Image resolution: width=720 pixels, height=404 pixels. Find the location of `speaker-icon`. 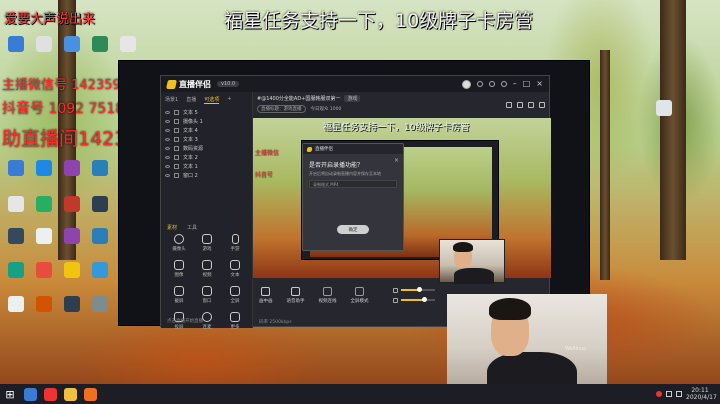

speaker-icon is located at coordinates (395, 300).